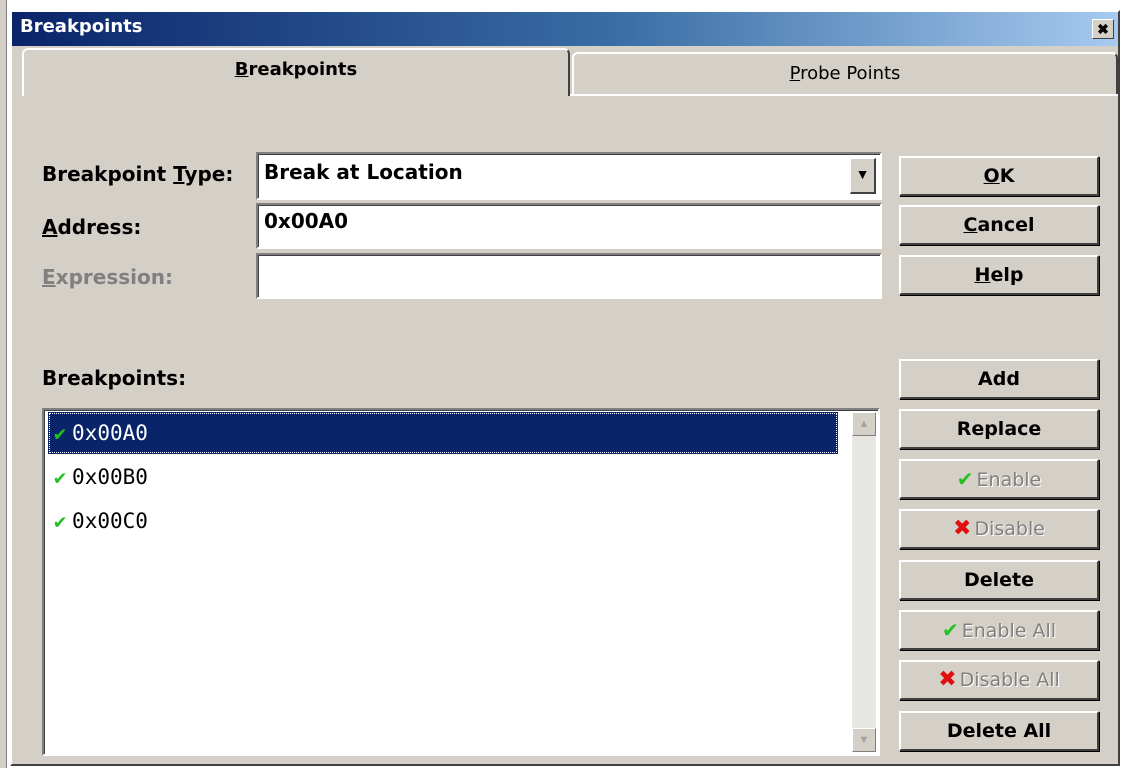 This screenshot has width=1122, height=768. I want to click on cancel-button-label: ancel, so click(1006, 225).